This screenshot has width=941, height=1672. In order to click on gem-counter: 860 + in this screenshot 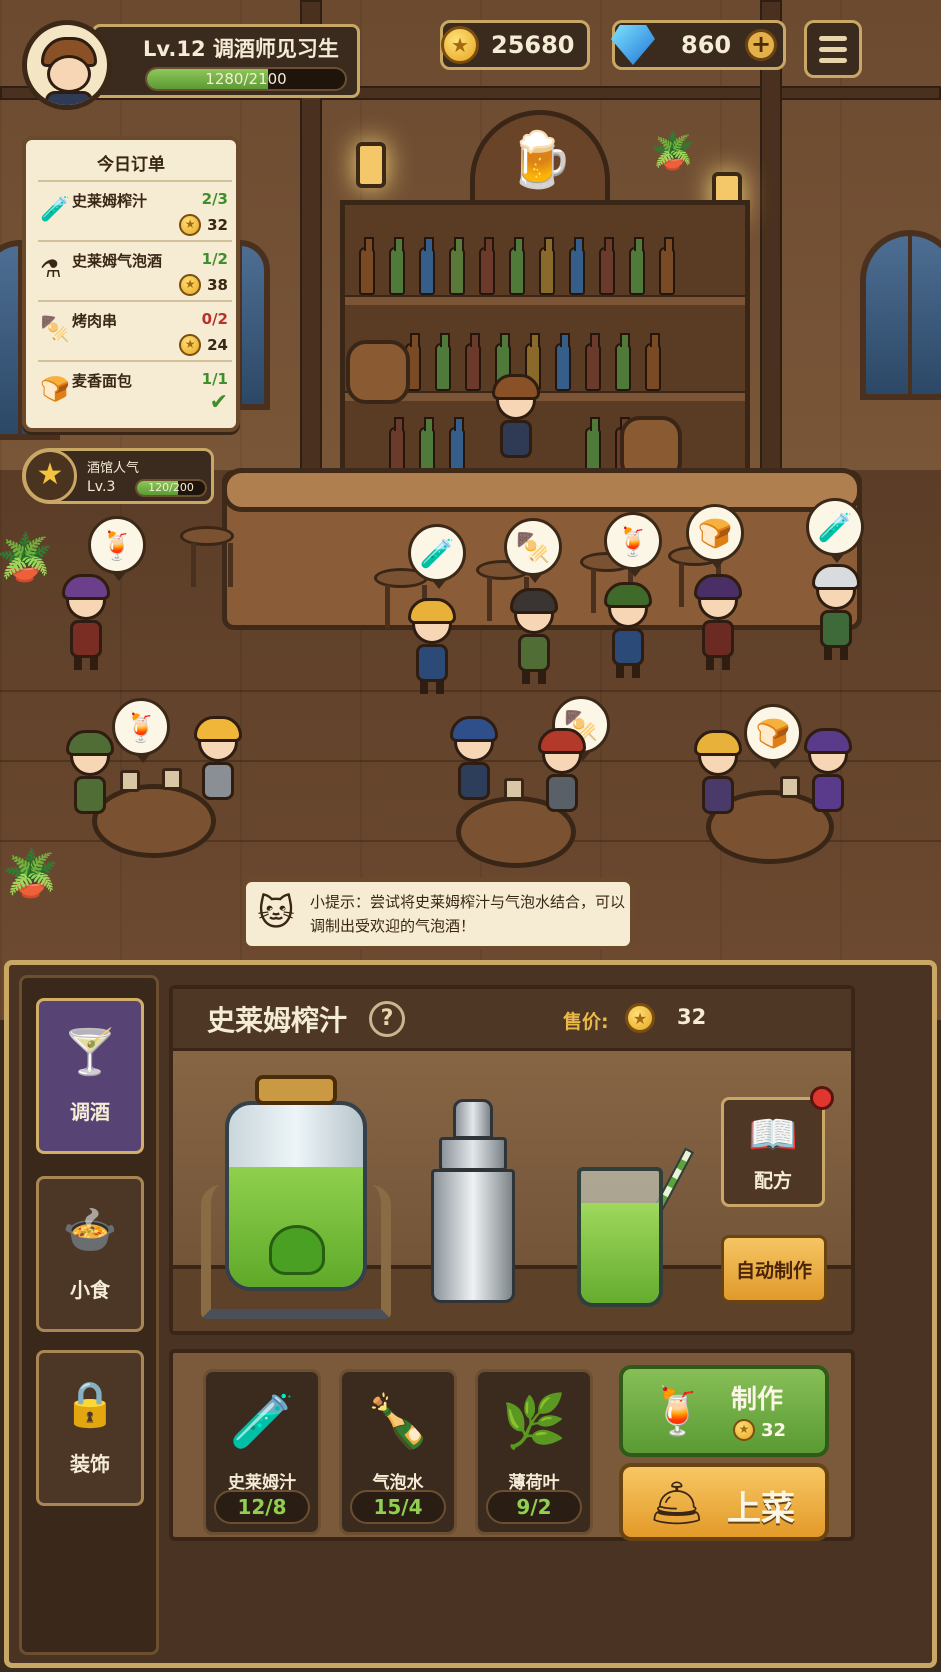, I will do `click(698, 45)`.